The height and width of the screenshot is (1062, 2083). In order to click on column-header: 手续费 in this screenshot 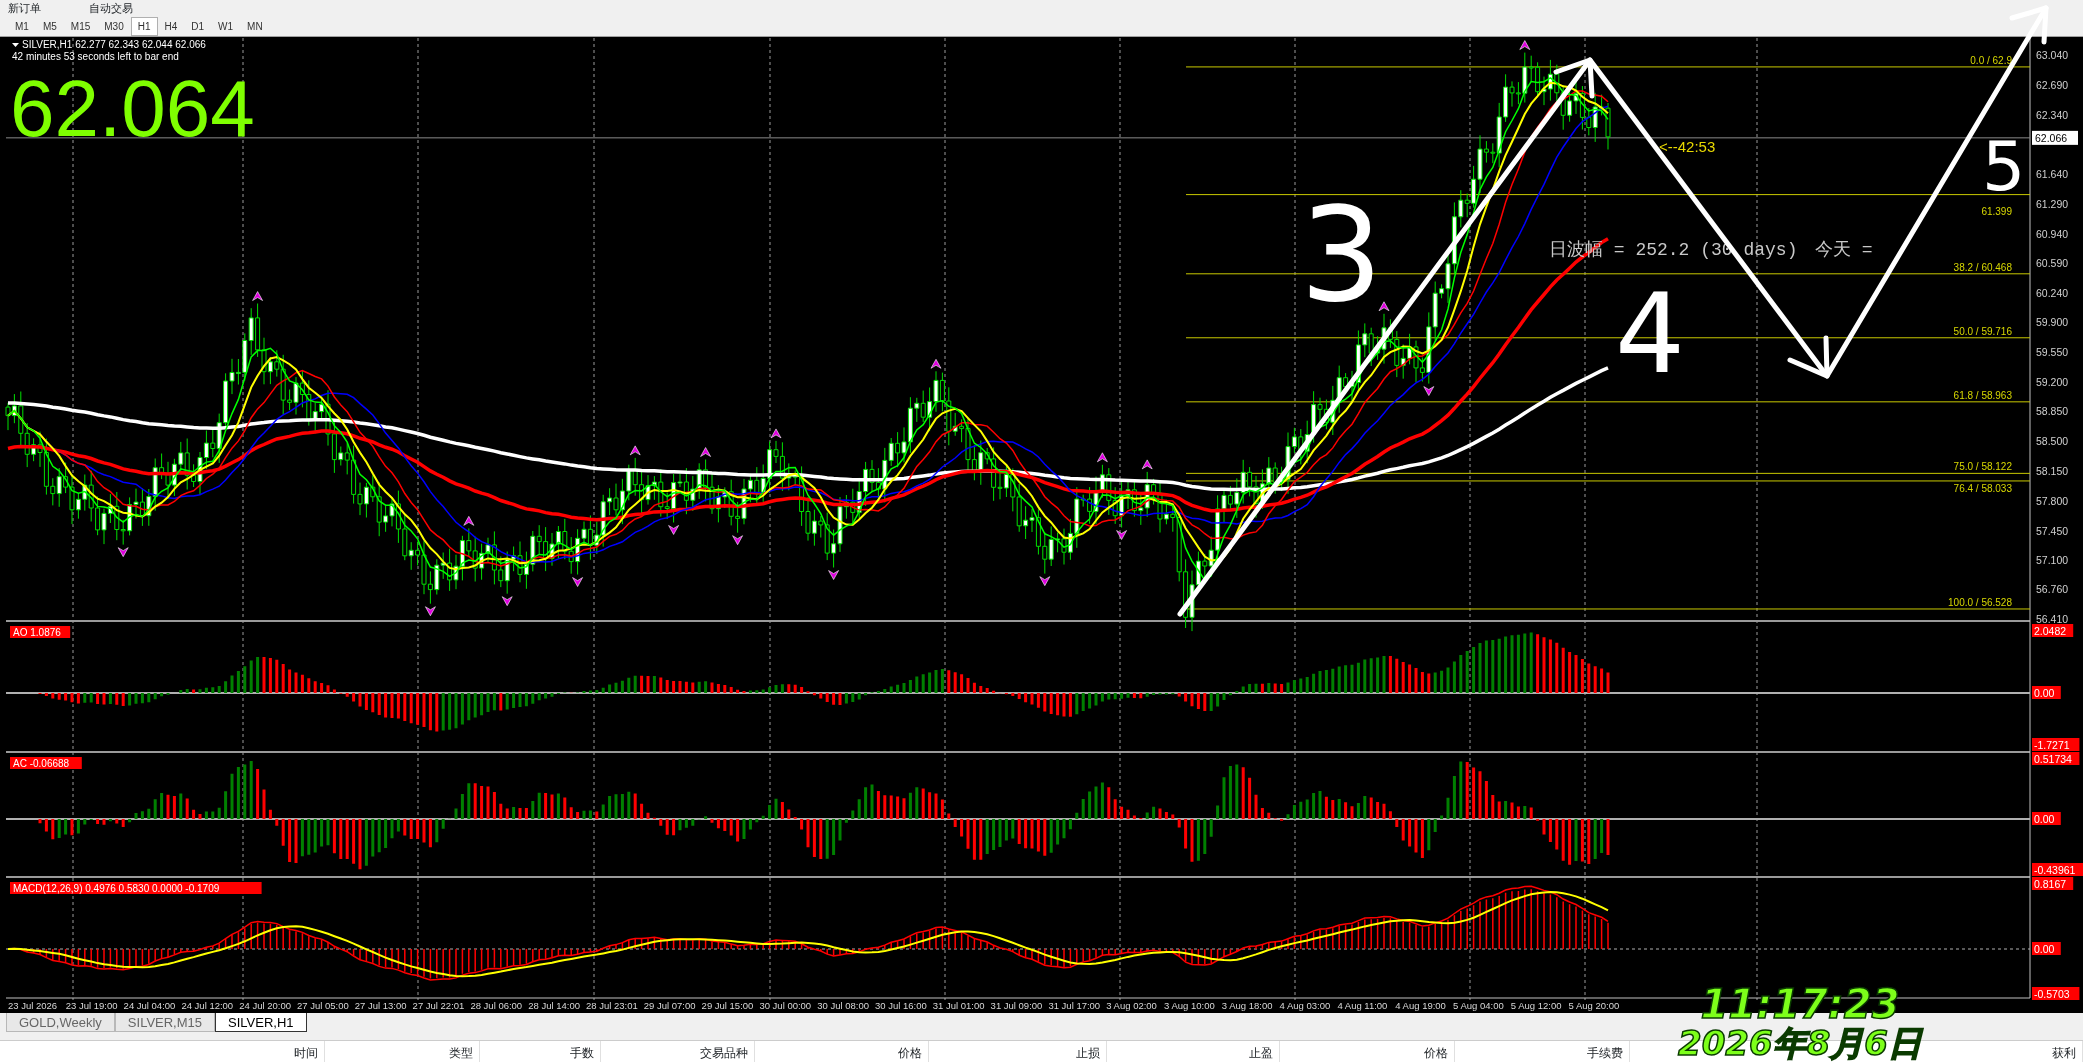, I will do `click(1542, 1051)`.